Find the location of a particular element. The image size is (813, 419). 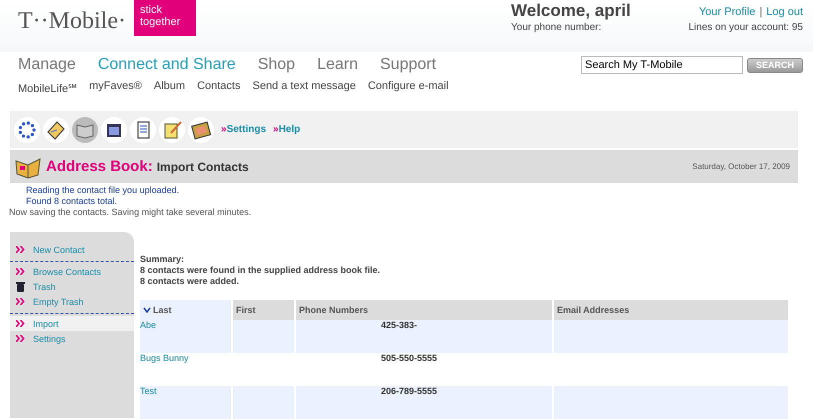

contact-name-link: Abe is located at coordinates (148, 325).